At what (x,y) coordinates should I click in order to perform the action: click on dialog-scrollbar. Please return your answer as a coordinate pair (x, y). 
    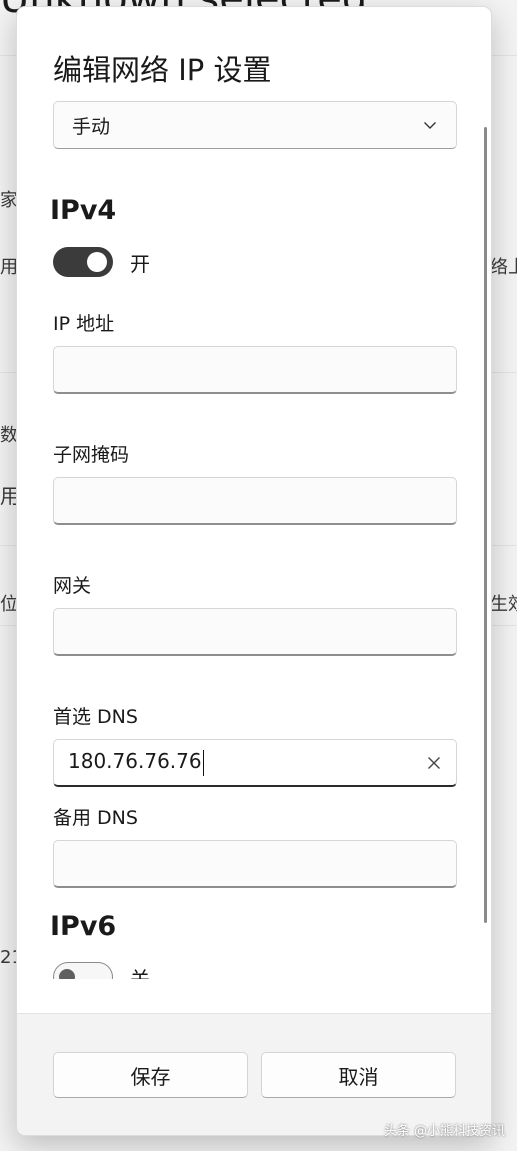
    Looking at the image, I should click on (485, 525).